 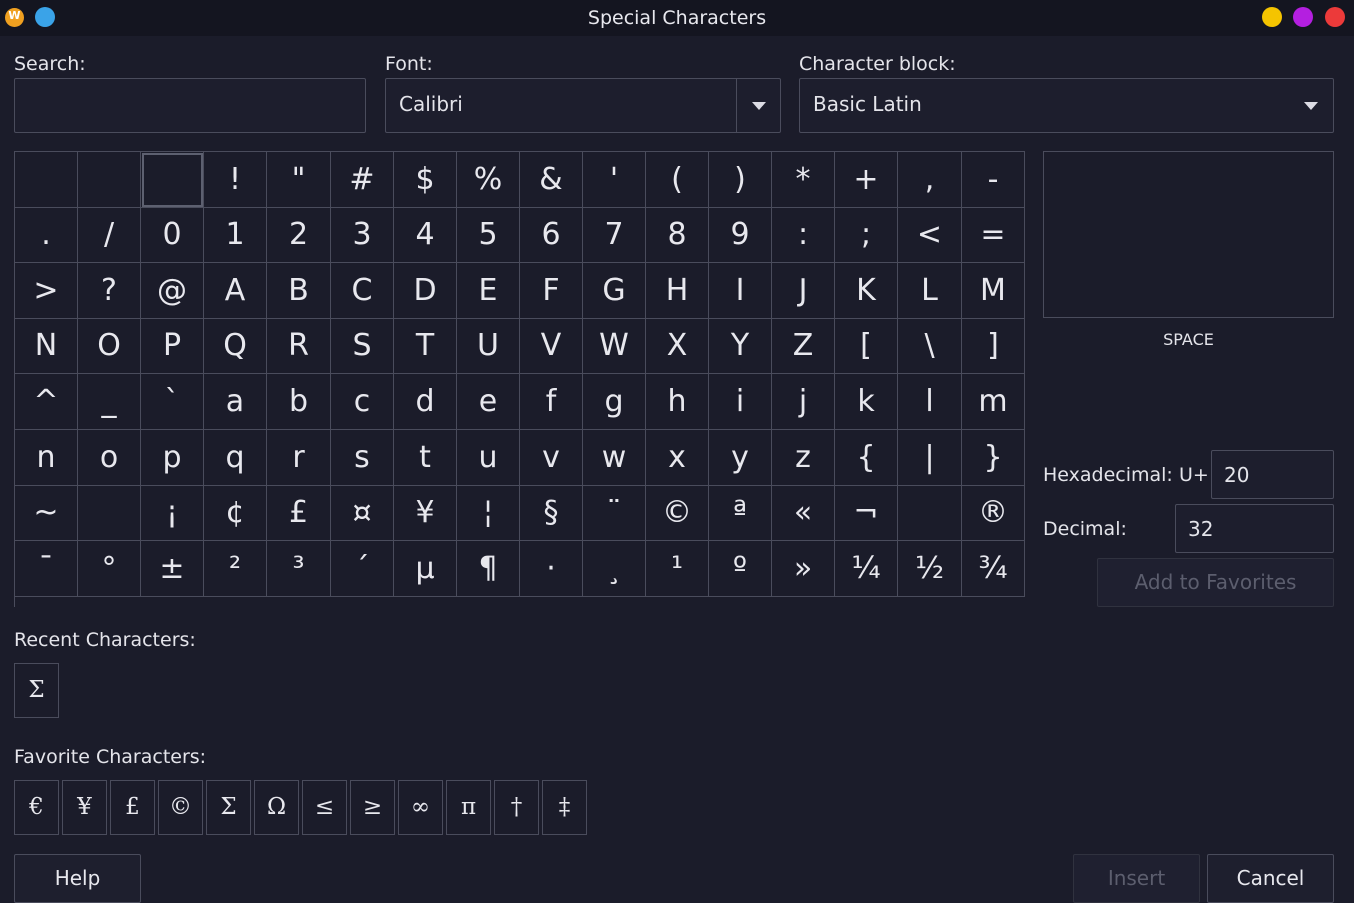 What do you see at coordinates (425, 458) in the screenshot?
I see `char-cell: t` at bounding box center [425, 458].